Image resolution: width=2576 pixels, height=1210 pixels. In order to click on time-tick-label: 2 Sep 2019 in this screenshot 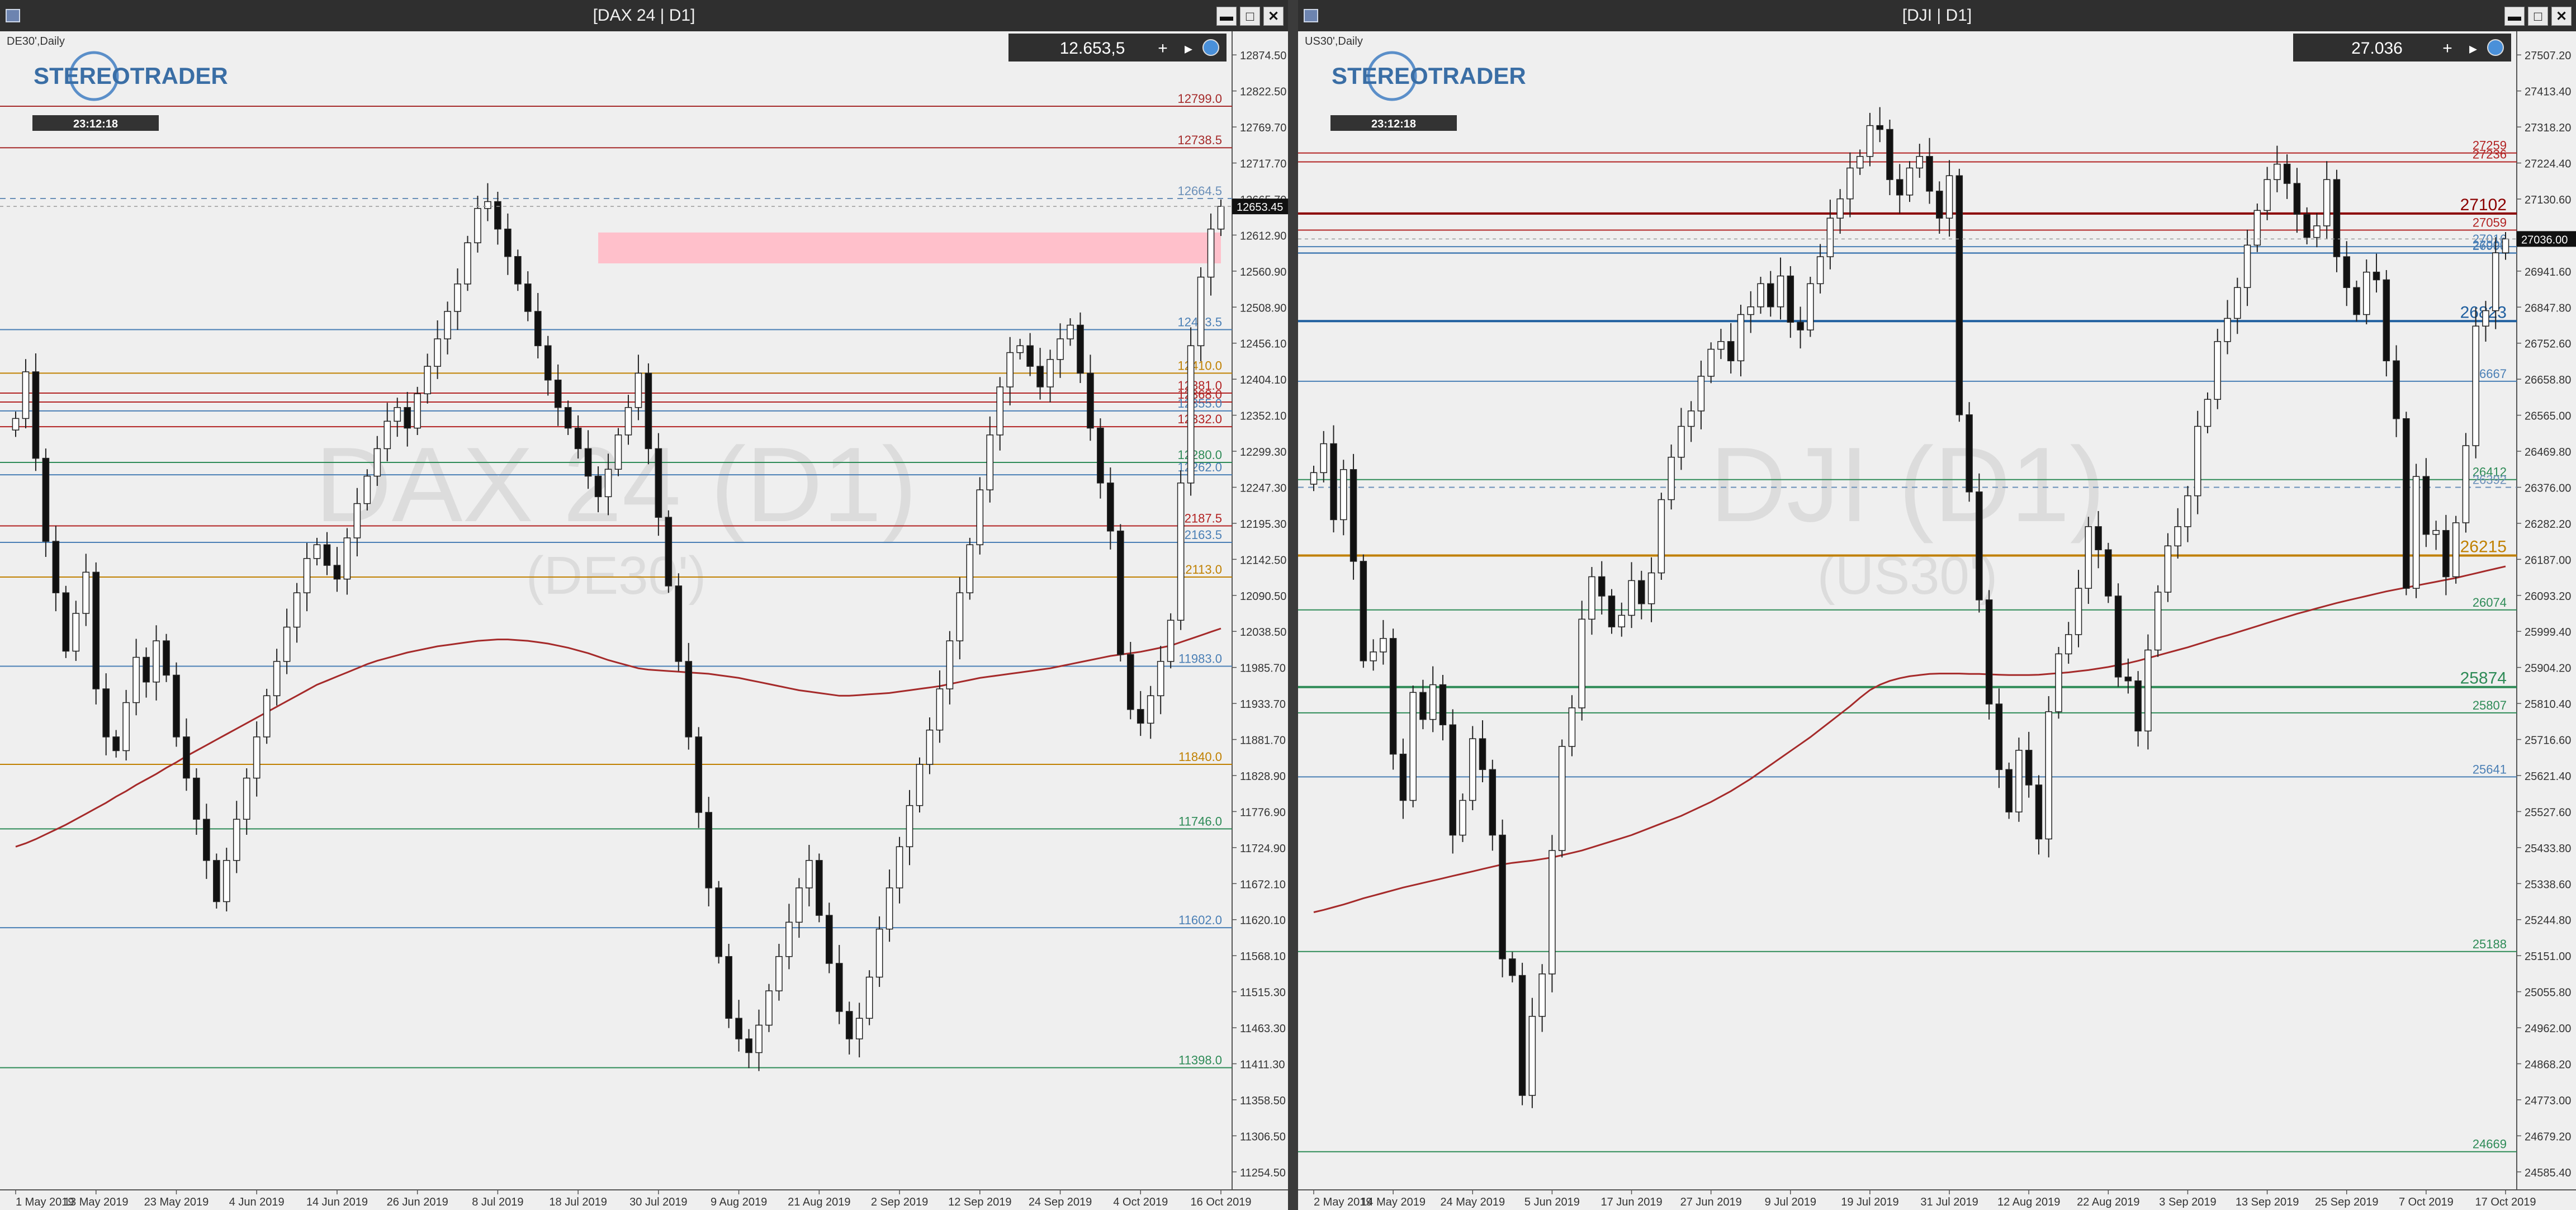, I will do `click(899, 1202)`.